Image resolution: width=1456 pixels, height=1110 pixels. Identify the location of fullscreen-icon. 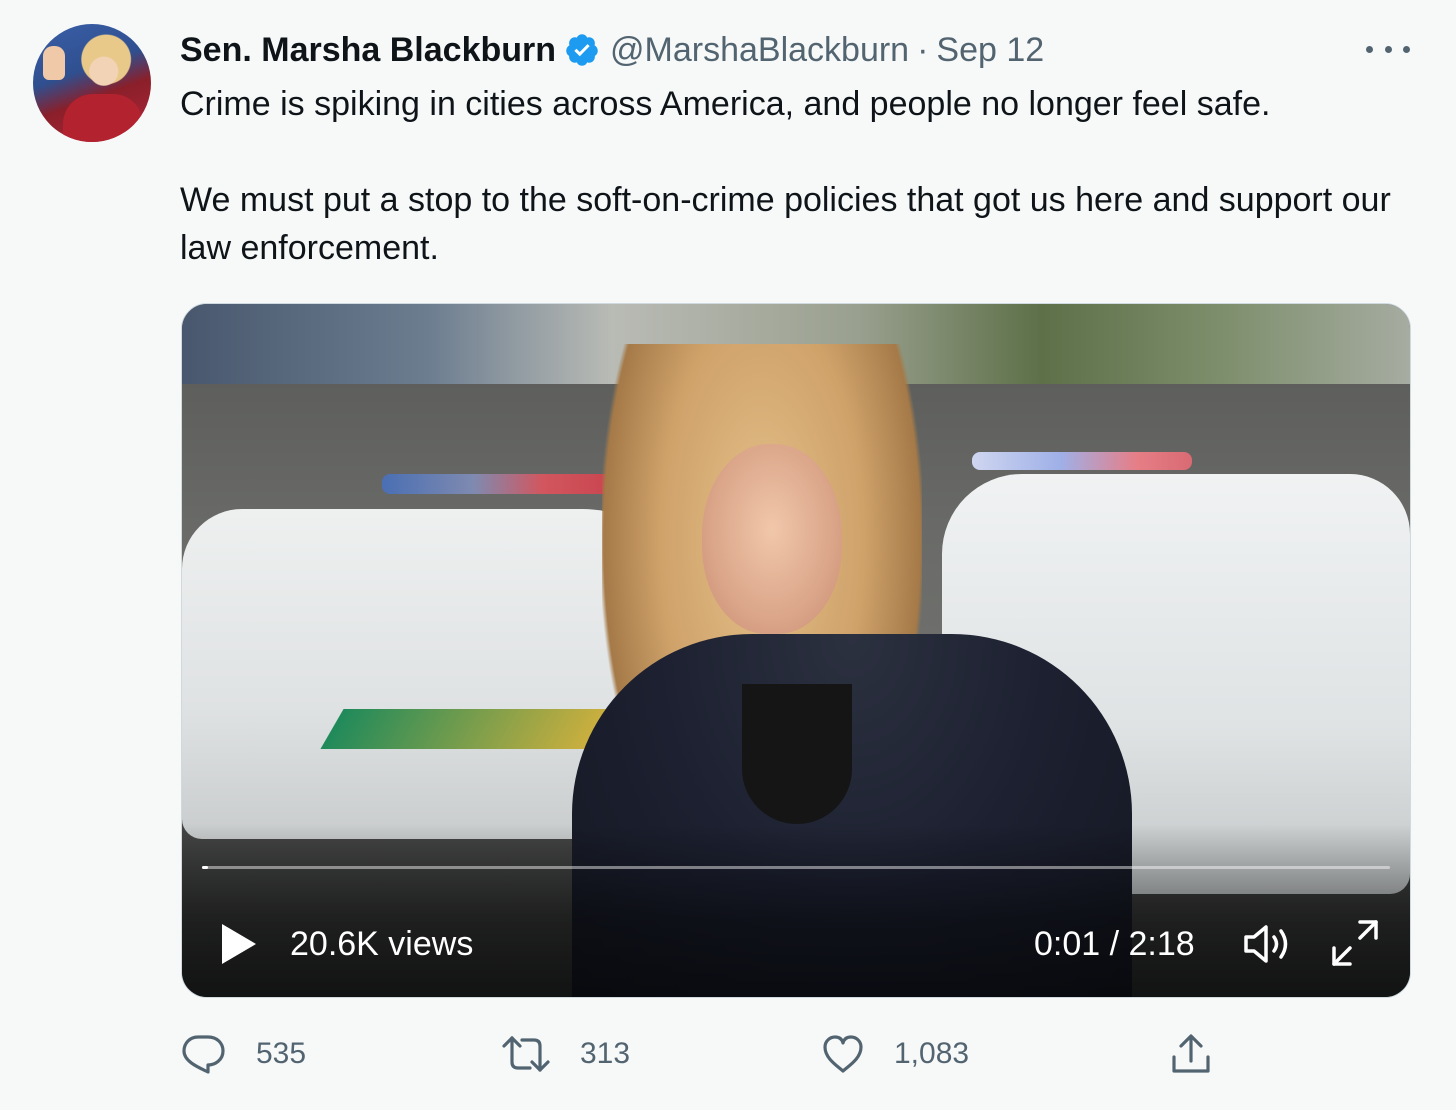
(1355, 943).